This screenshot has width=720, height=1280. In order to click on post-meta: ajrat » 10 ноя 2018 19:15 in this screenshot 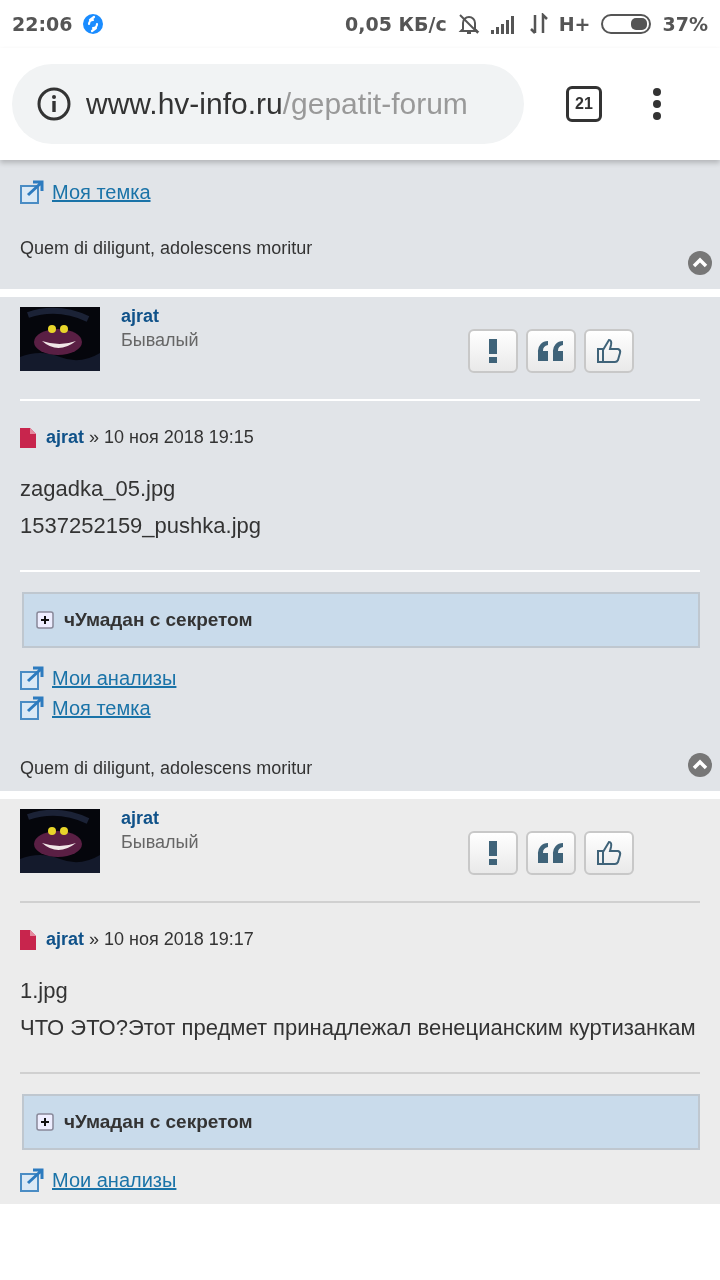, I will do `click(149, 437)`.